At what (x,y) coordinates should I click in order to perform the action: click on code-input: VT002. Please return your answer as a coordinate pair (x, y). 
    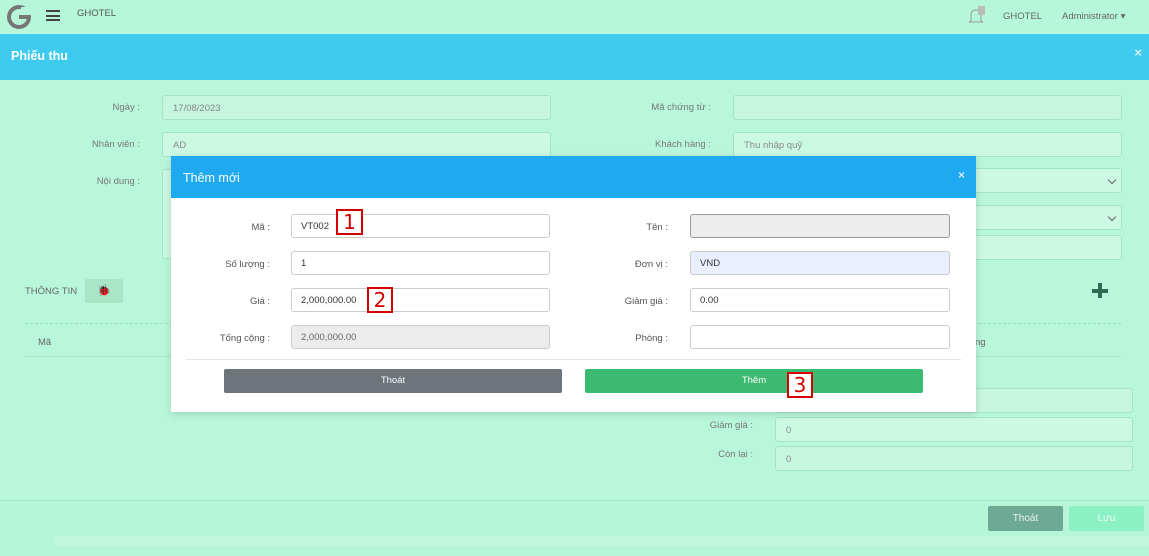
    Looking at the image, I should click on (420, 226).